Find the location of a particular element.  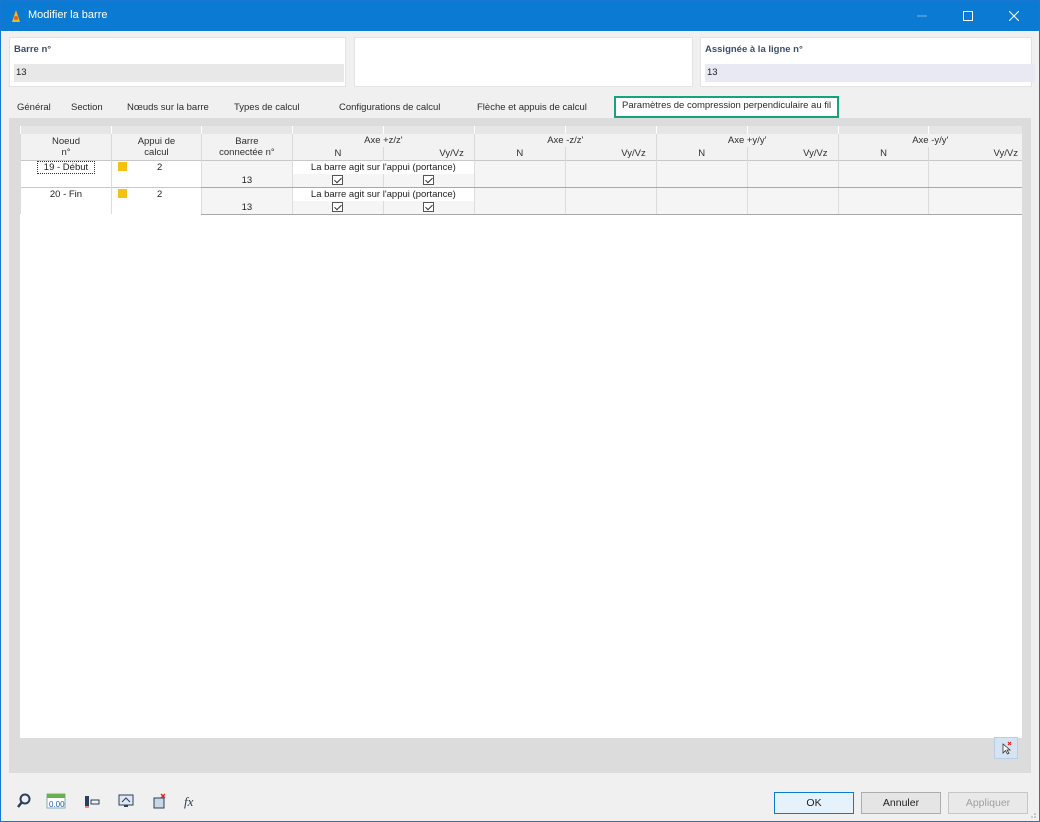

search-icon is located at coordinates (24, 801).